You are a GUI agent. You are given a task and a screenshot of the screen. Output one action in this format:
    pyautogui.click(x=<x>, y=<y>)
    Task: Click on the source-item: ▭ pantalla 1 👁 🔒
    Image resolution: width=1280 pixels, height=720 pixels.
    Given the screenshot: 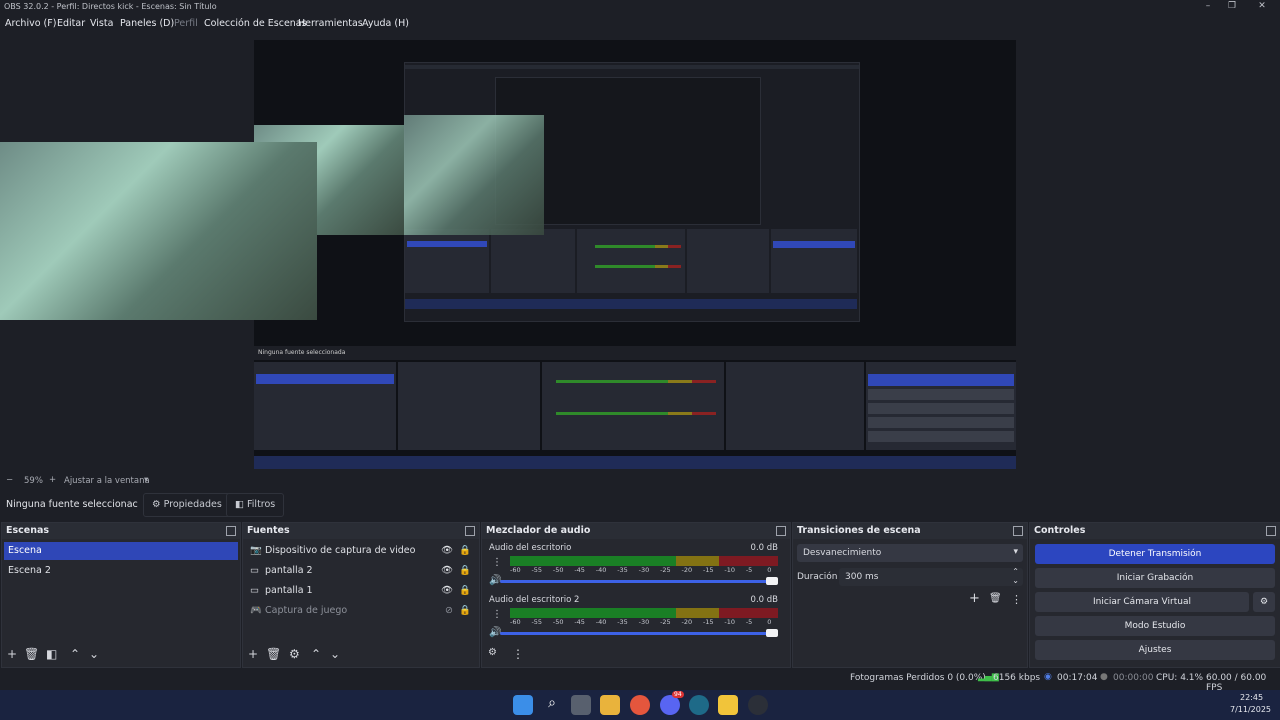 What is the action you would take?
    pyautogui.click(x=361, y=591)
    